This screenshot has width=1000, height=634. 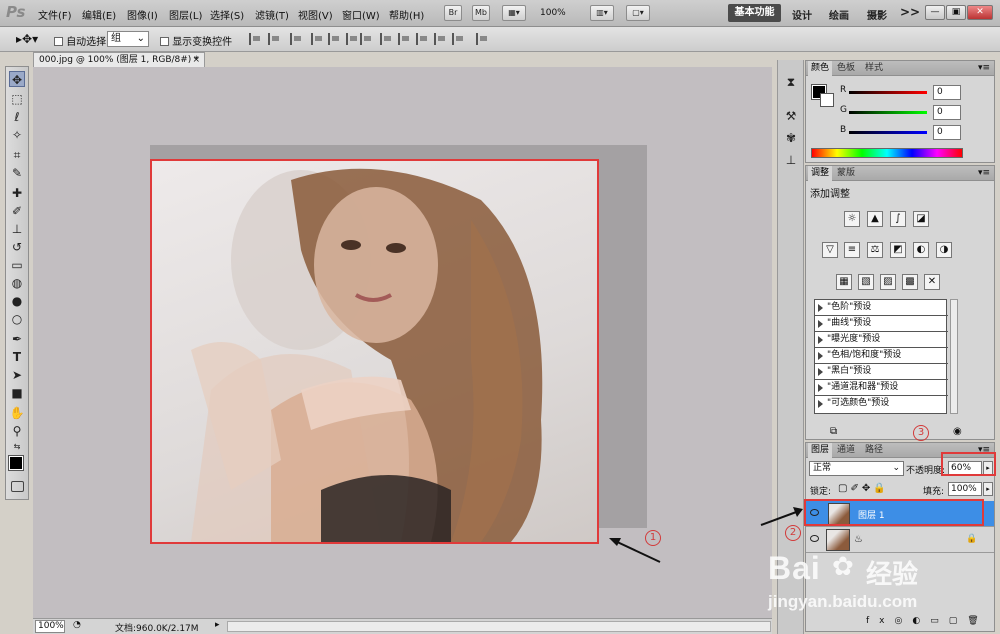 What do you see at coordinates (820, 173) in the screenshot?
I see `tab-adjustments: 调整` at bounding box center [820, 173].